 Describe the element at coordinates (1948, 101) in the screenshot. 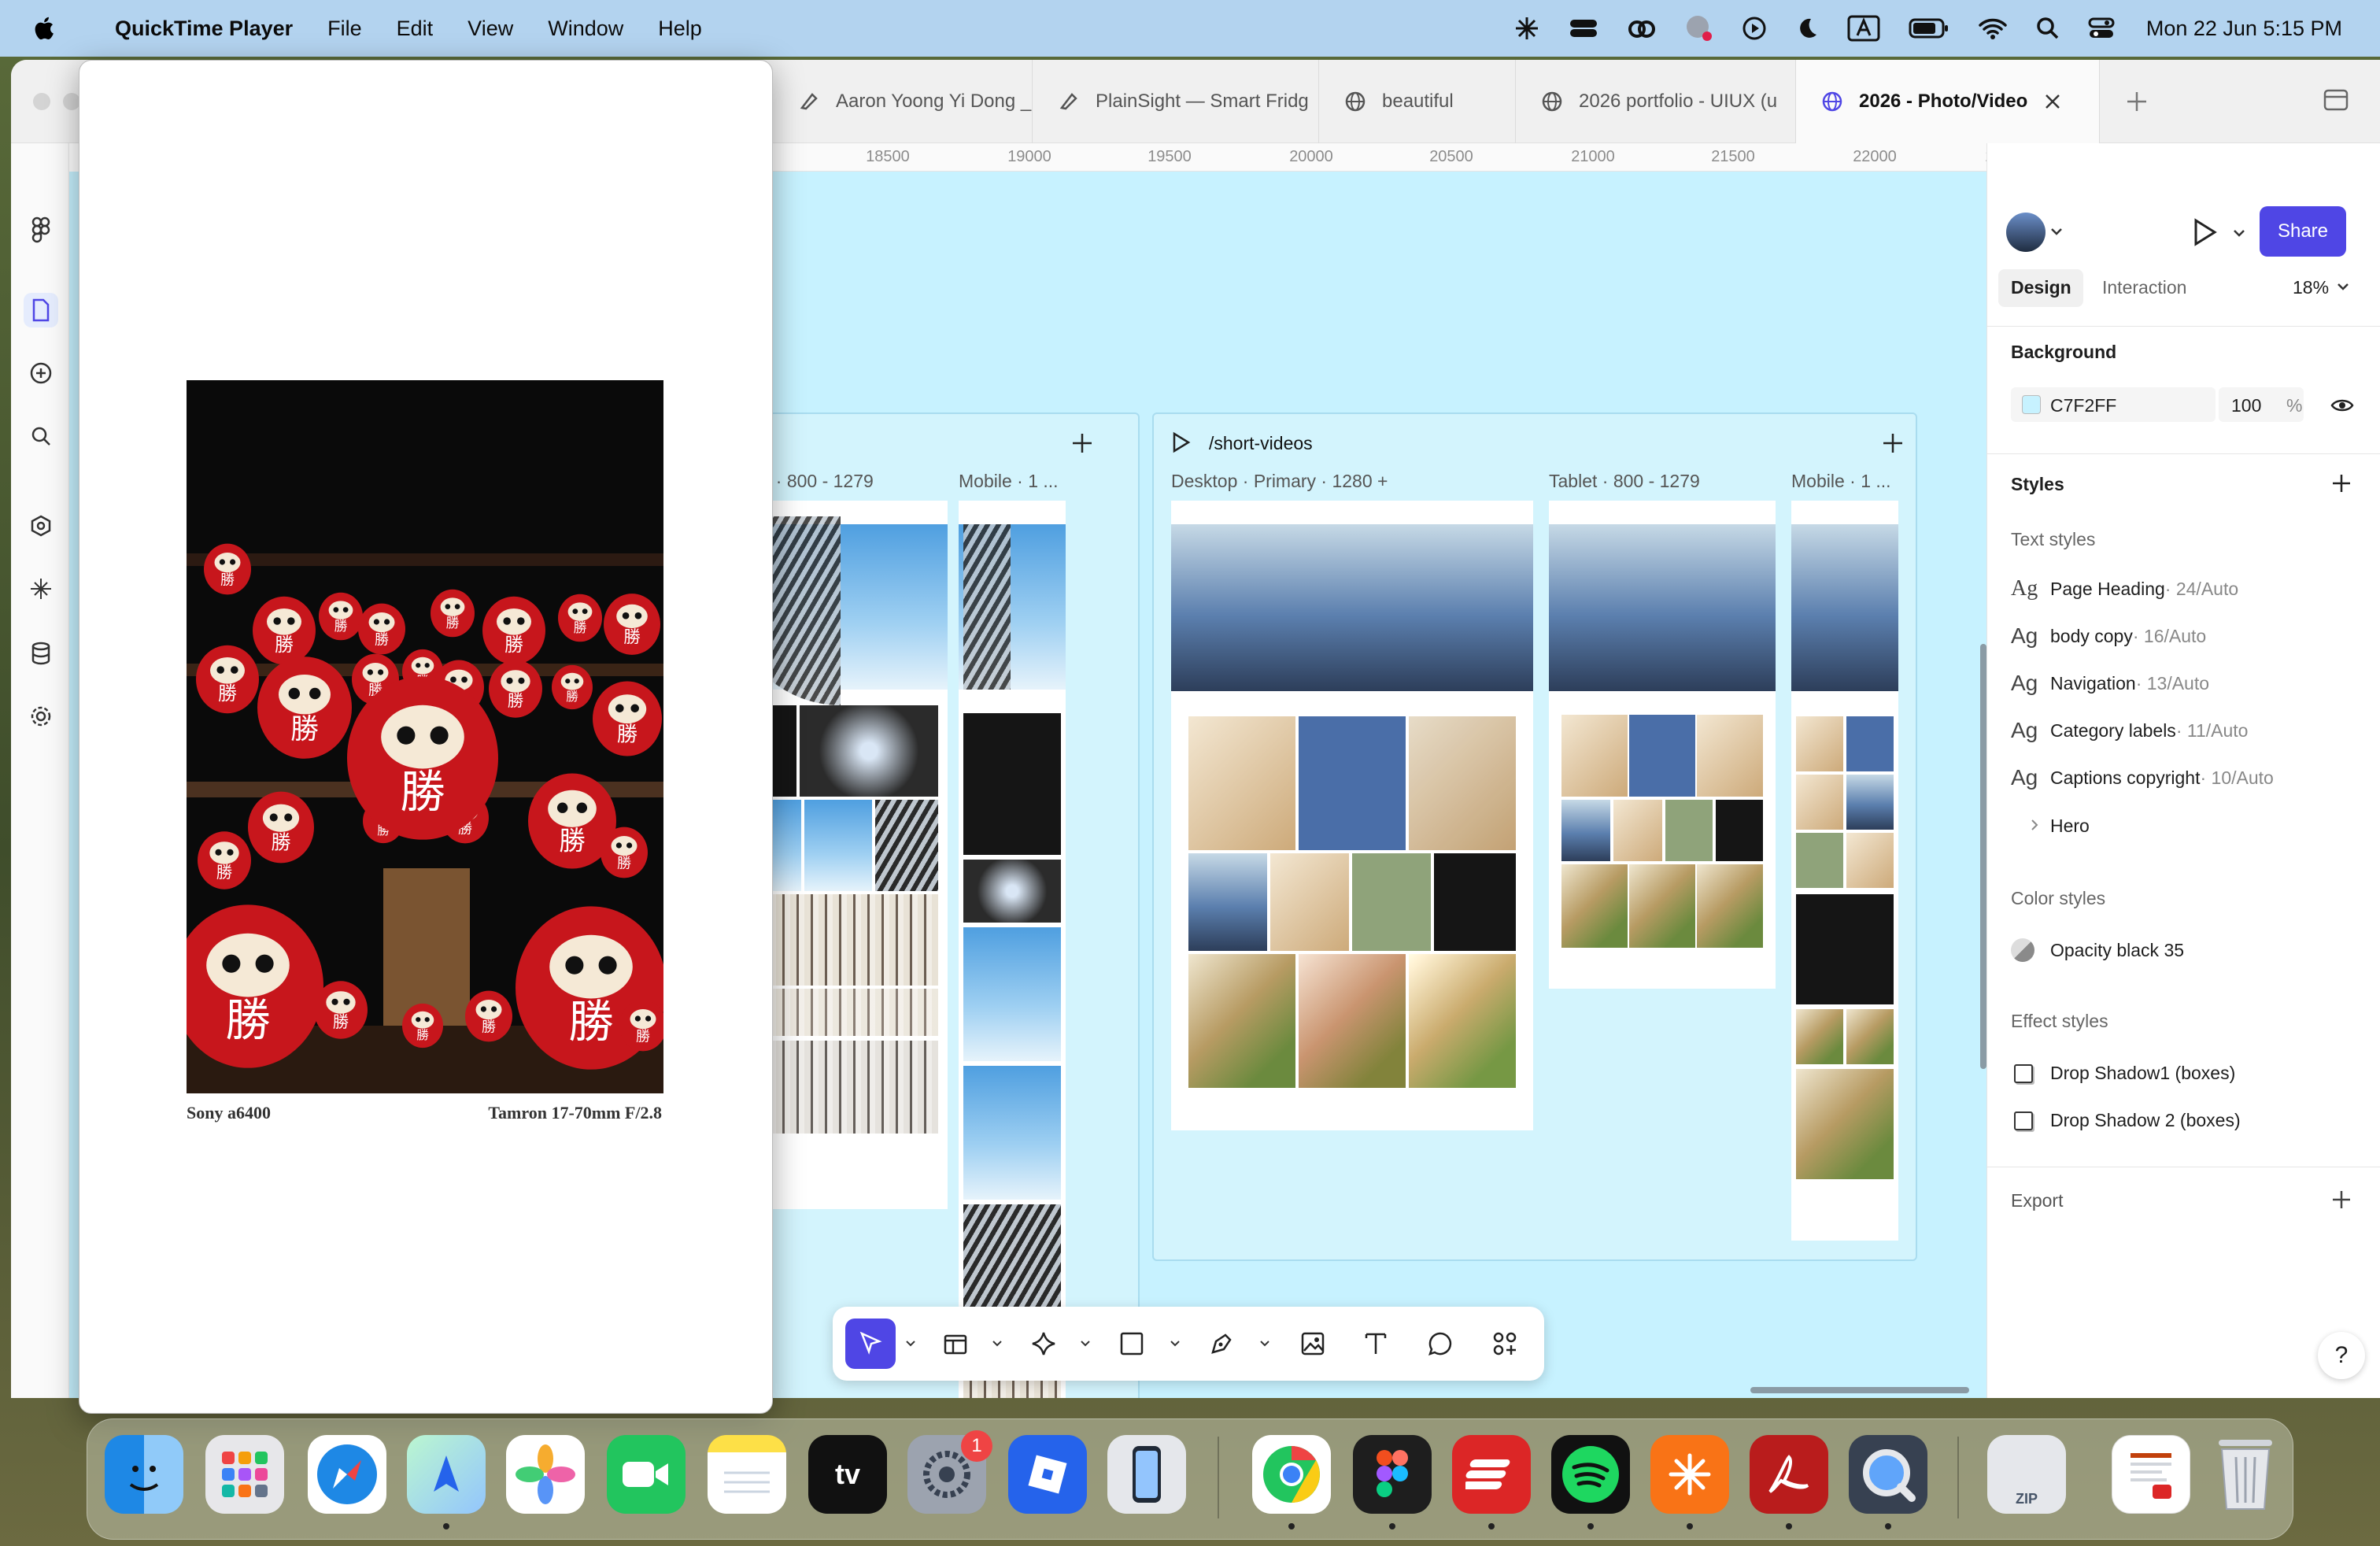

I see `tab-2026-photo-video: 2026 - Photo/Video` at that location.